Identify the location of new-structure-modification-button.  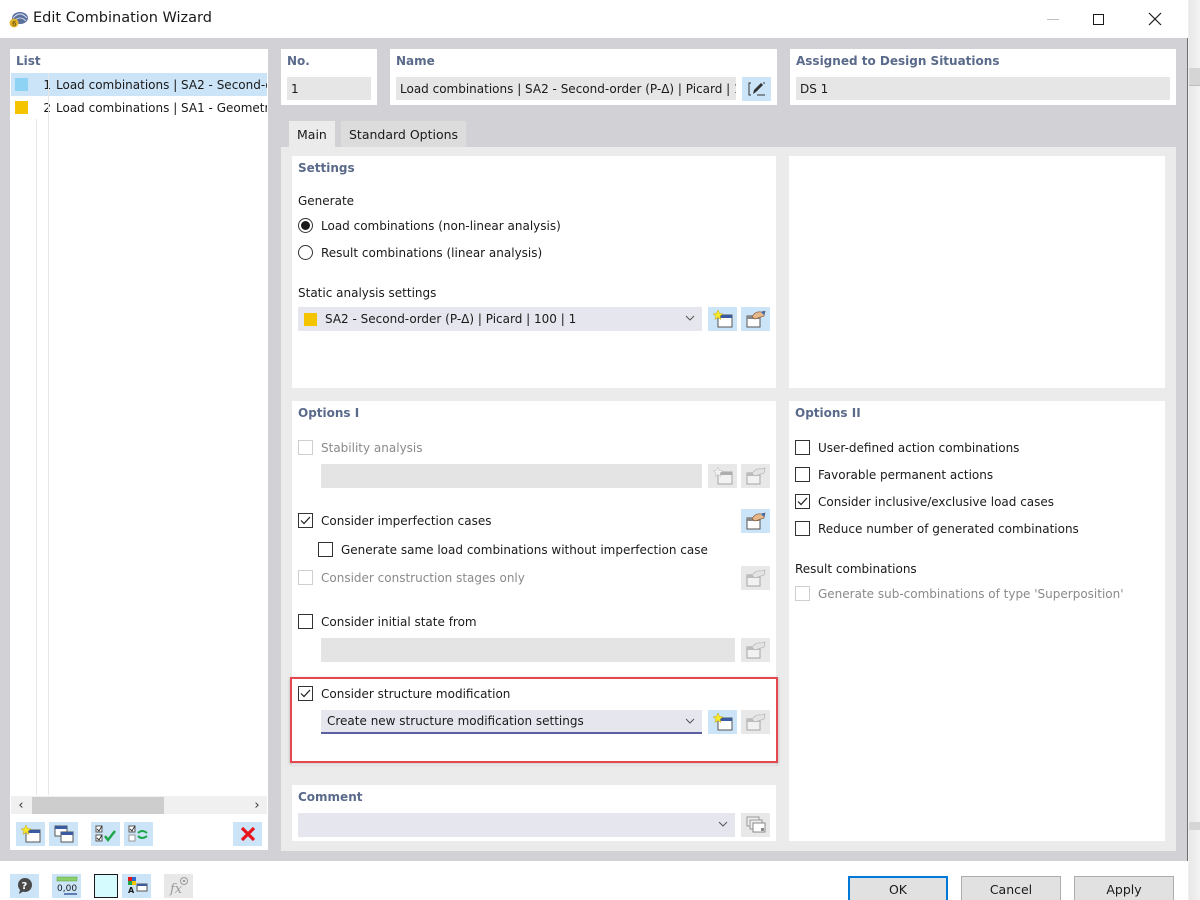
(722, 722).